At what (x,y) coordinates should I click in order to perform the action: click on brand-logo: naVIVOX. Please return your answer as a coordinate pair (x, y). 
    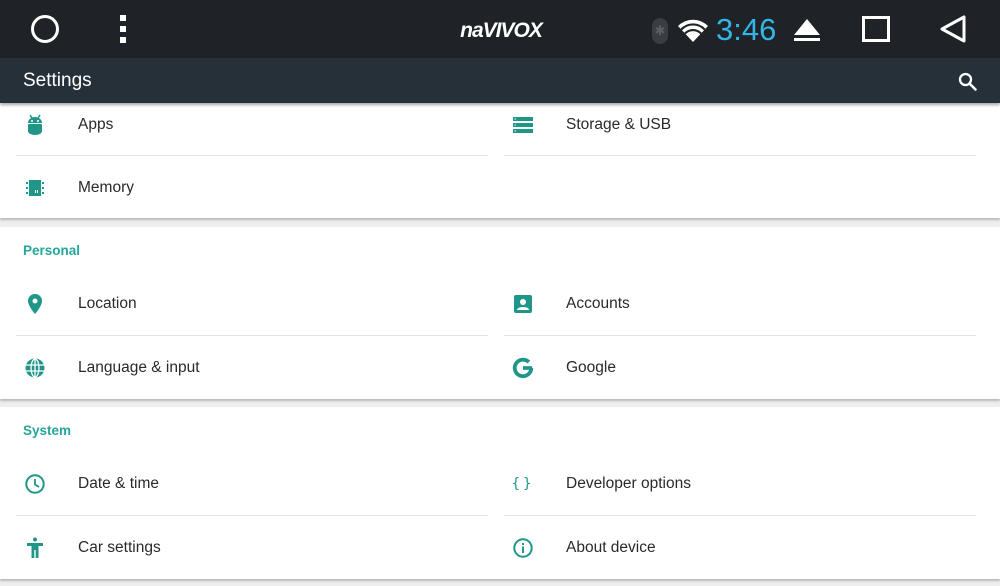
    Looking at the image, I should click on (501, 30).